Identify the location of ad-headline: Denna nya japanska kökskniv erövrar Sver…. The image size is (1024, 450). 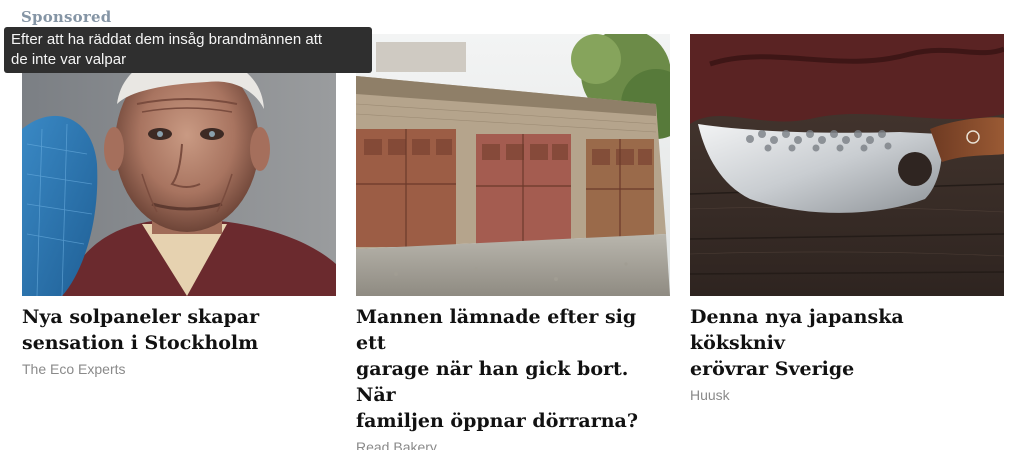
(847, 343).